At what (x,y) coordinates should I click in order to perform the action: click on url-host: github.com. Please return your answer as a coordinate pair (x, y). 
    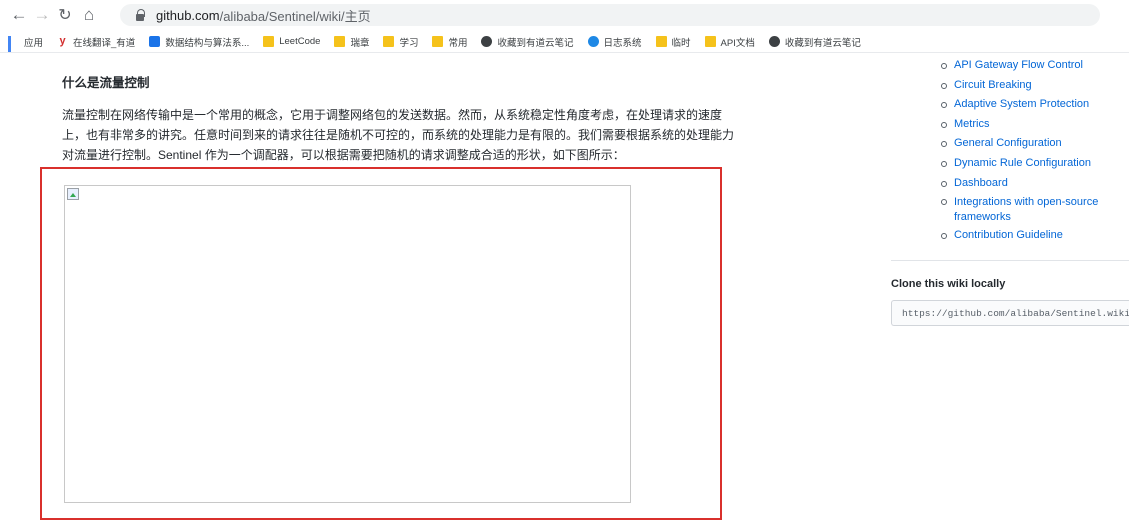
    Looking at the image, I should click on (188, 15).